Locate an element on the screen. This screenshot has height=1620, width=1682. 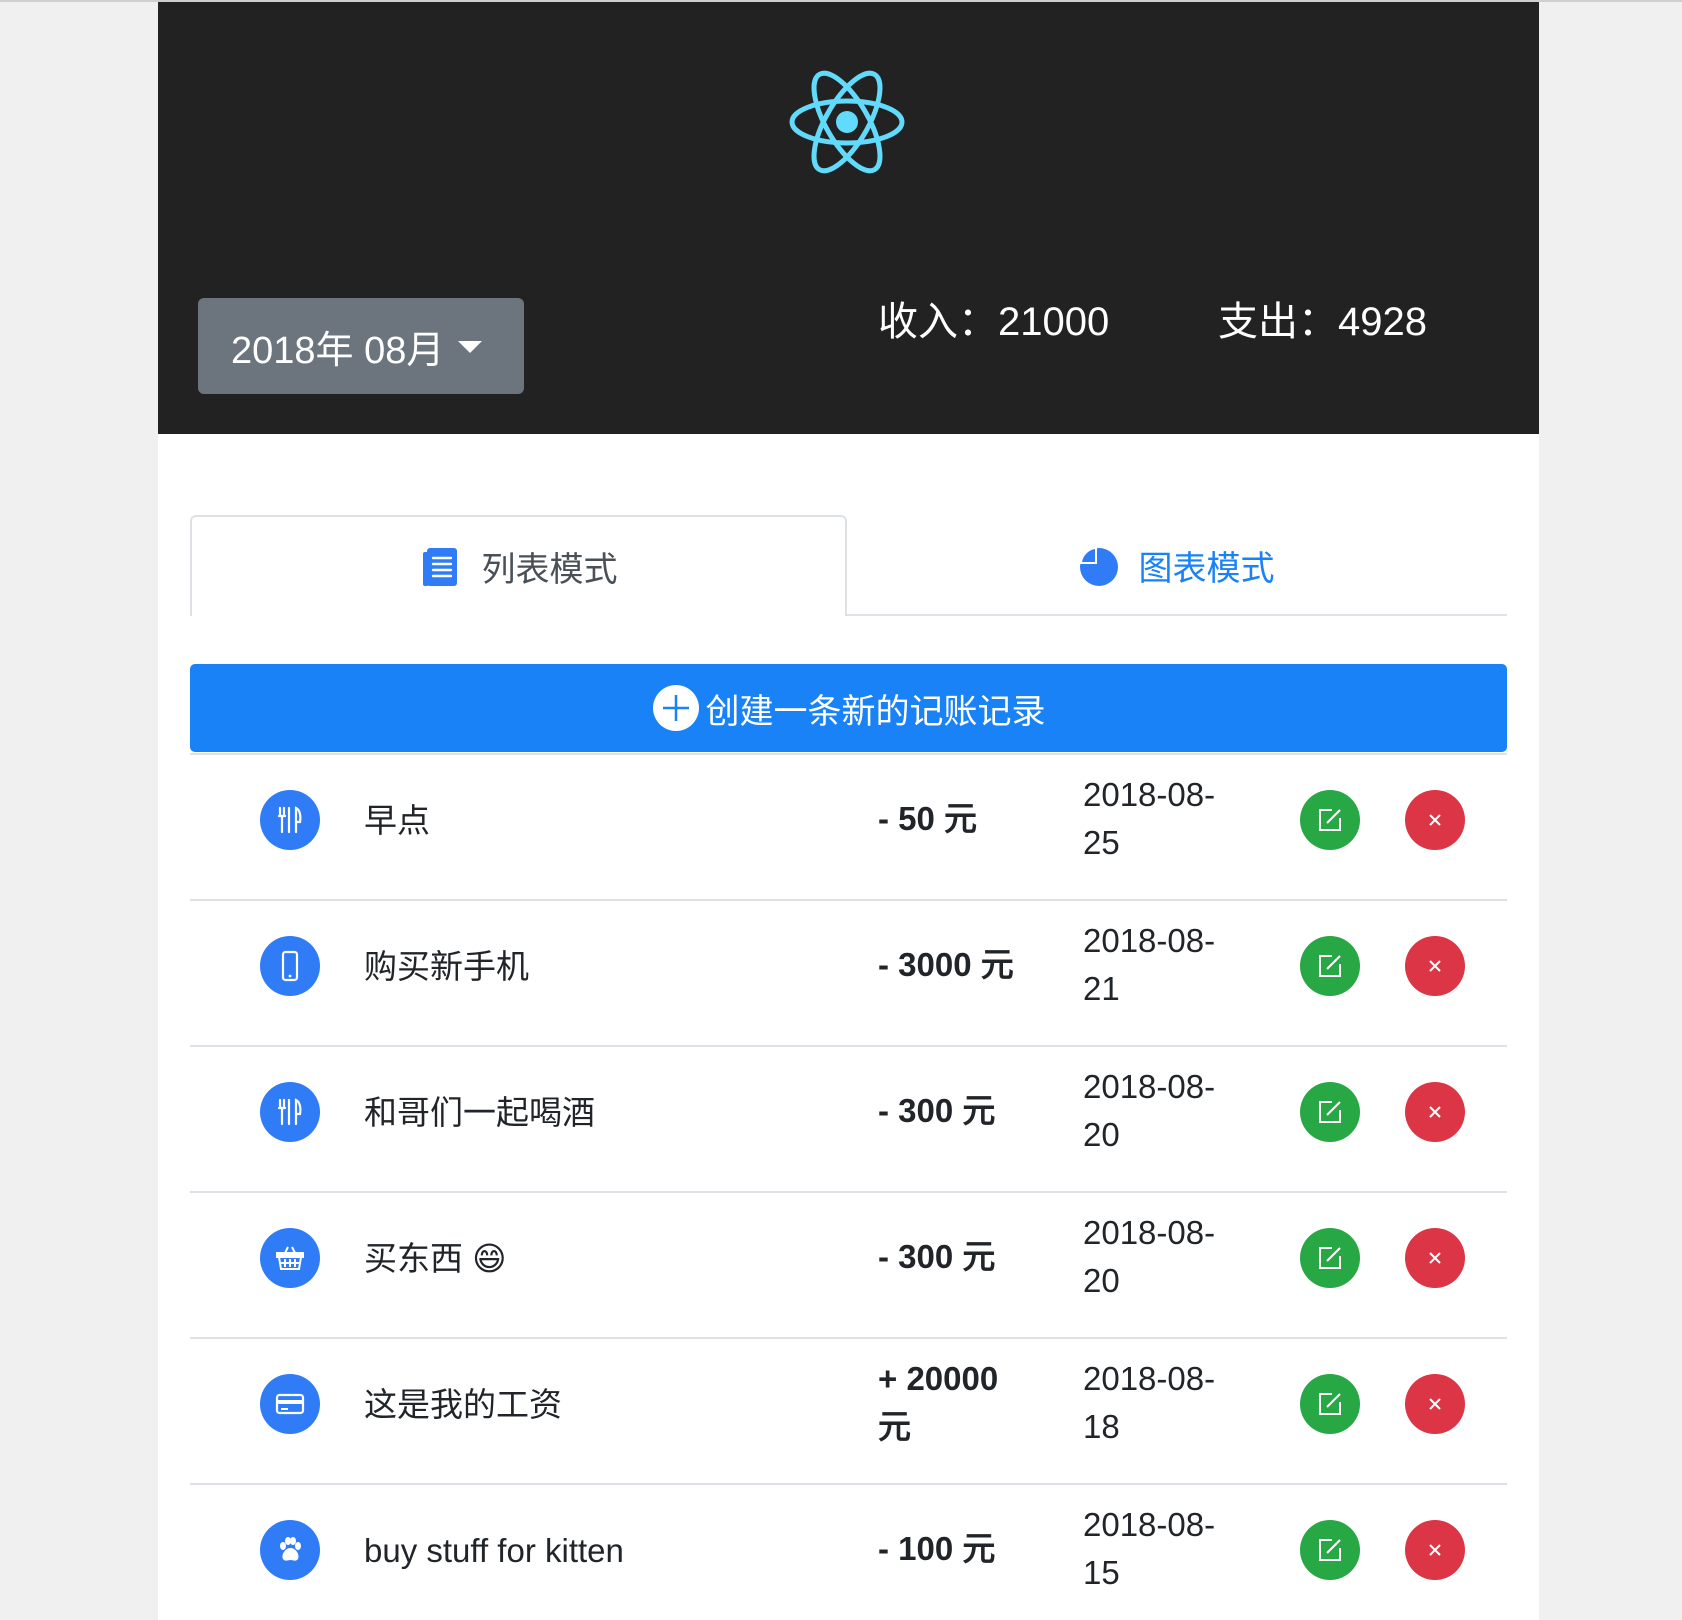
basket-icon is located at coordinates (290, 1258).